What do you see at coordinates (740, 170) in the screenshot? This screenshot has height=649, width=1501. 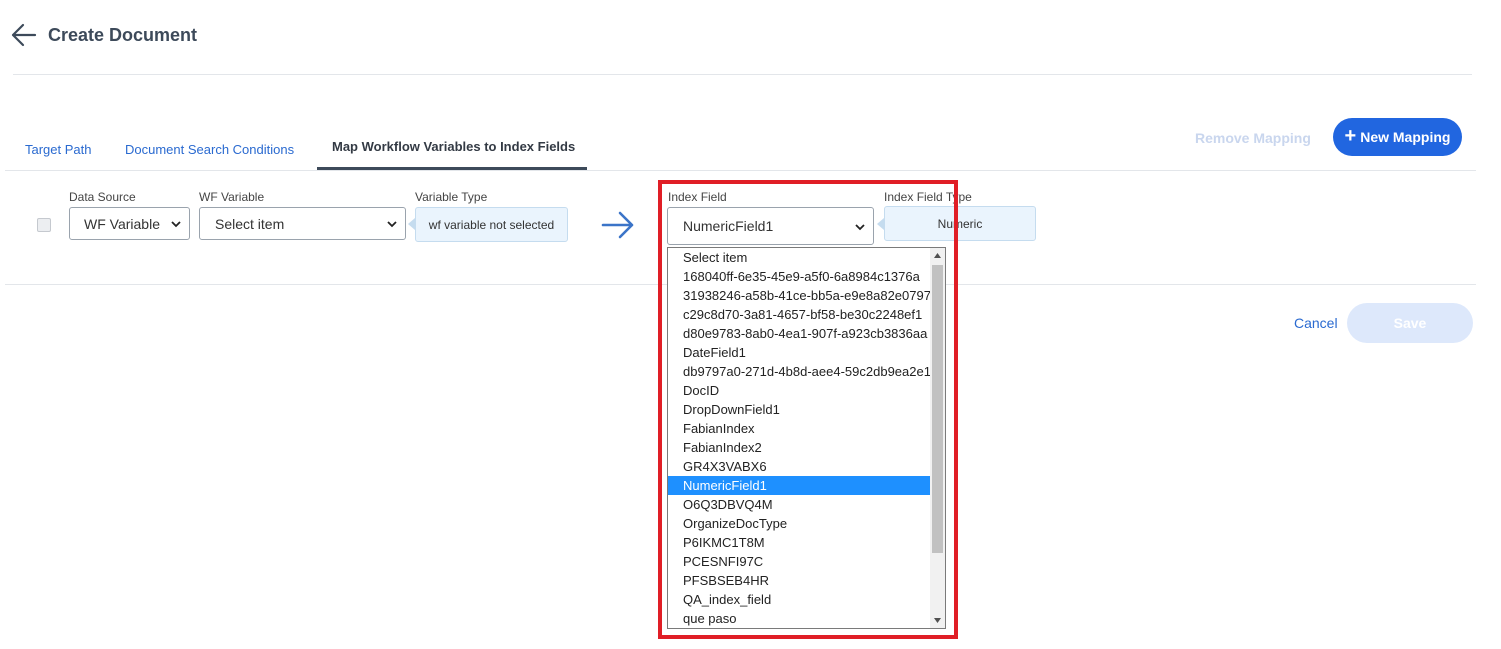 I see `tabs-divider` at bounding box center [740, 170].